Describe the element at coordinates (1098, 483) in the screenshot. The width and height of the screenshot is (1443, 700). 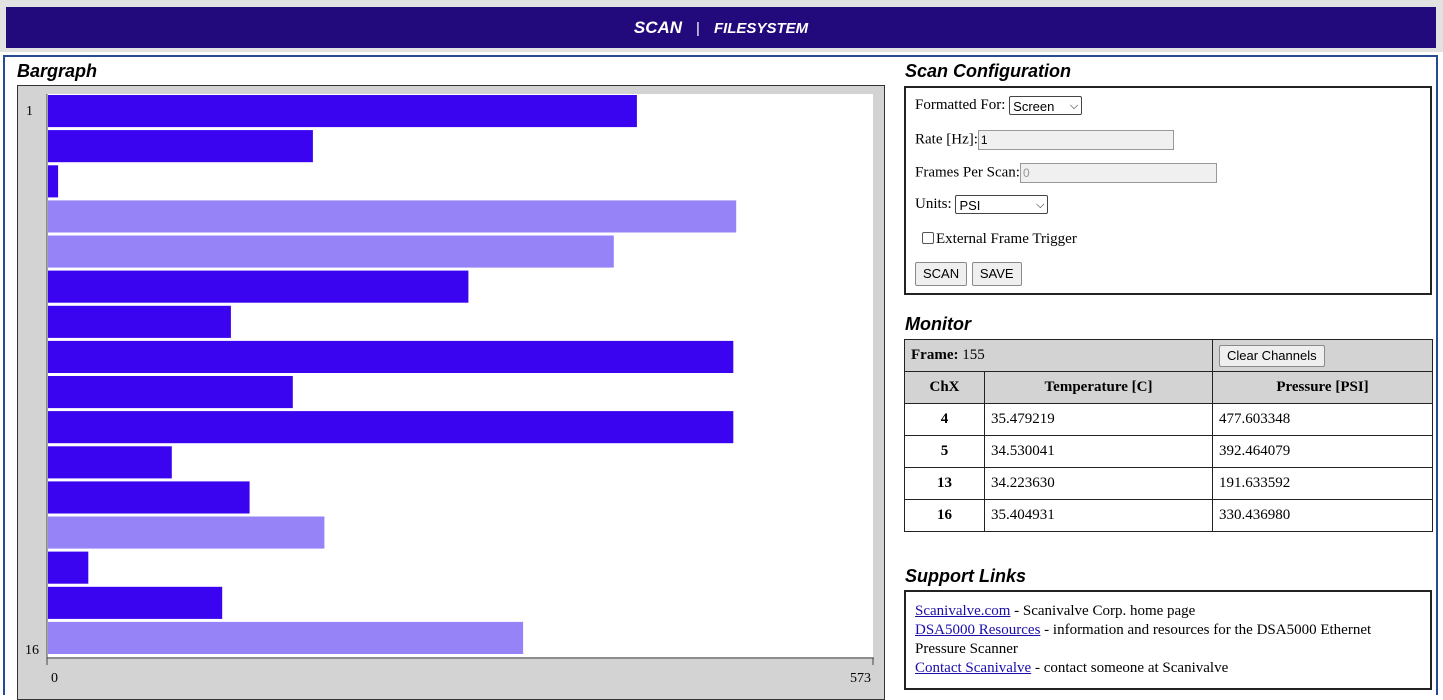
I see `temperature-cell: 34.223630` at that location.